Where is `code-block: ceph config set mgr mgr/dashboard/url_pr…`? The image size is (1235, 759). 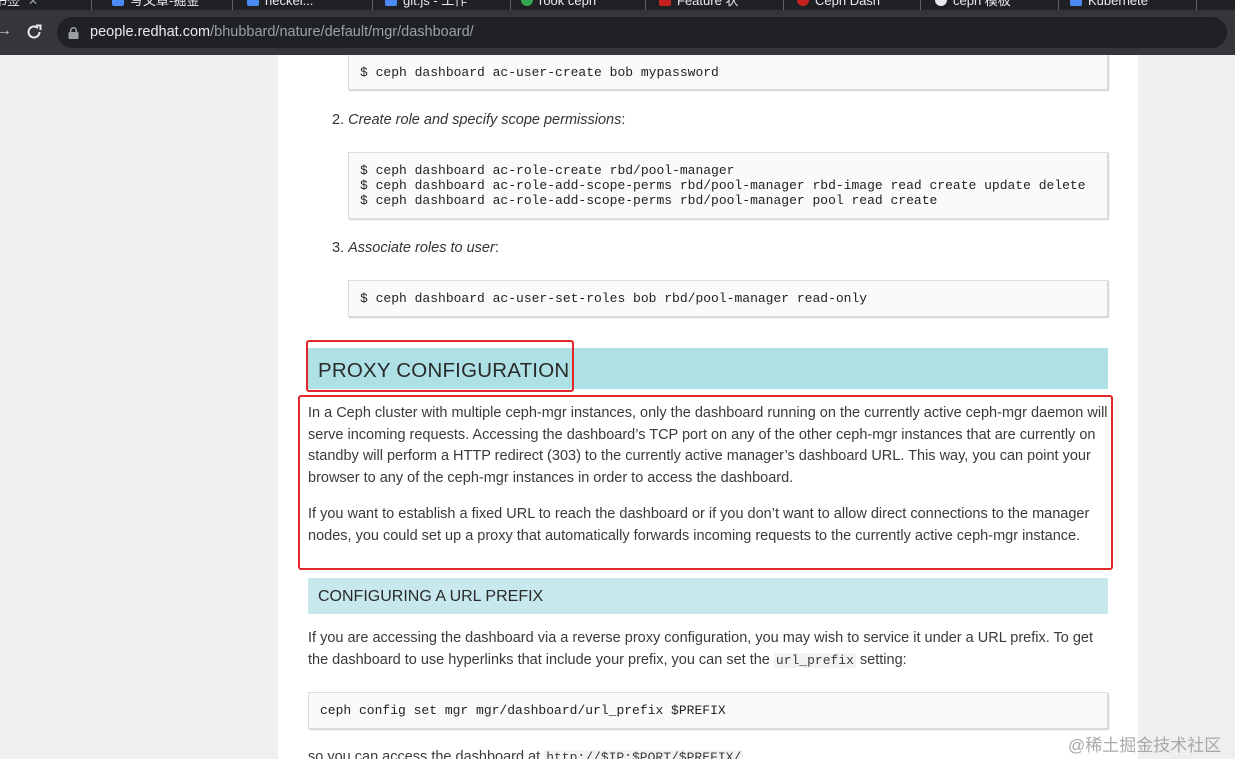
code-block: ceph config set mgr mgr/dashboard/url_pr… is located at coordinates (708, 710).